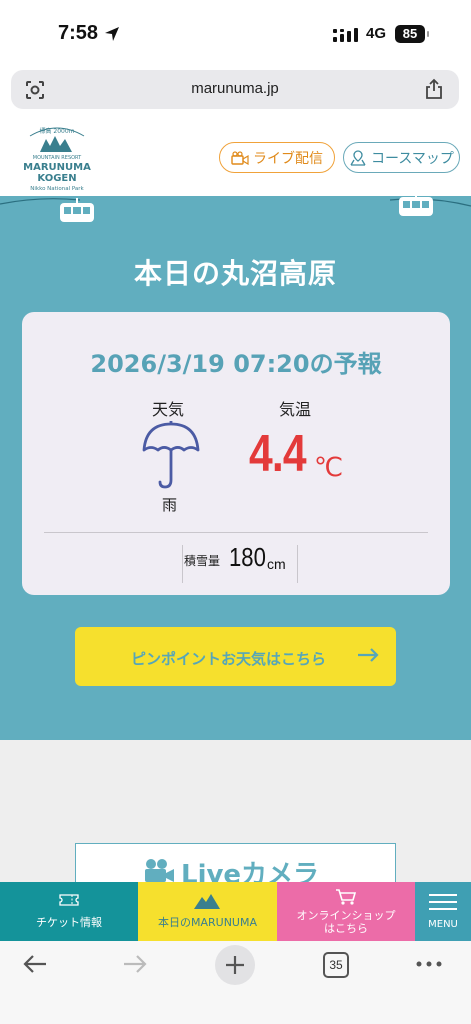  Describe the element at coordinates (78, 33) in the screenshot. I see `status-time: 7:58` at that location.